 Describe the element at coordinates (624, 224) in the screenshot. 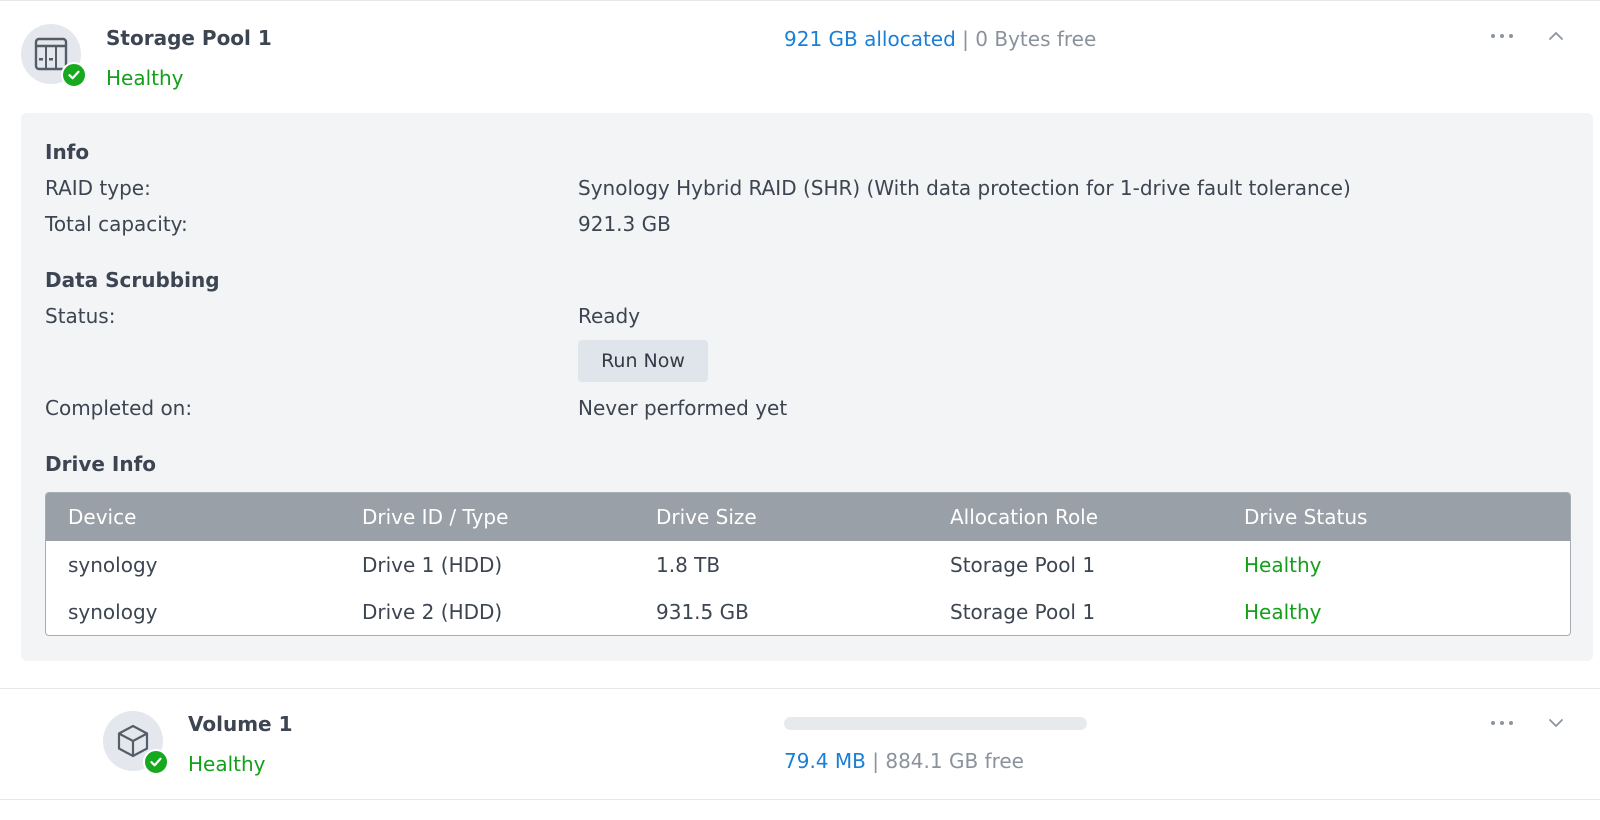

I see `total-capacity-value: 921.3 GB` at that location.